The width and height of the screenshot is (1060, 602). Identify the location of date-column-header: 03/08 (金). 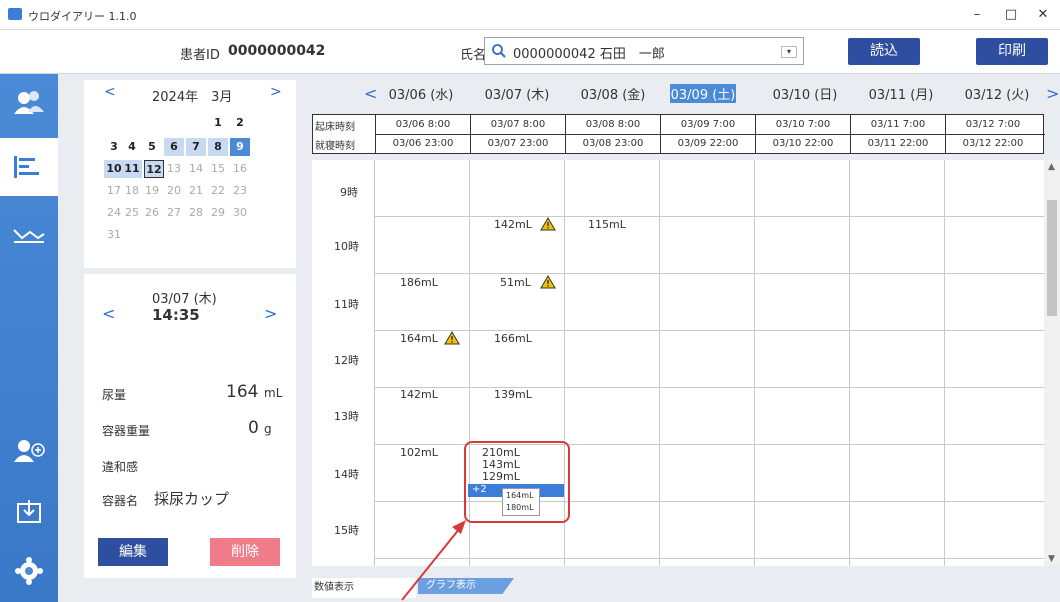
(613, 93).